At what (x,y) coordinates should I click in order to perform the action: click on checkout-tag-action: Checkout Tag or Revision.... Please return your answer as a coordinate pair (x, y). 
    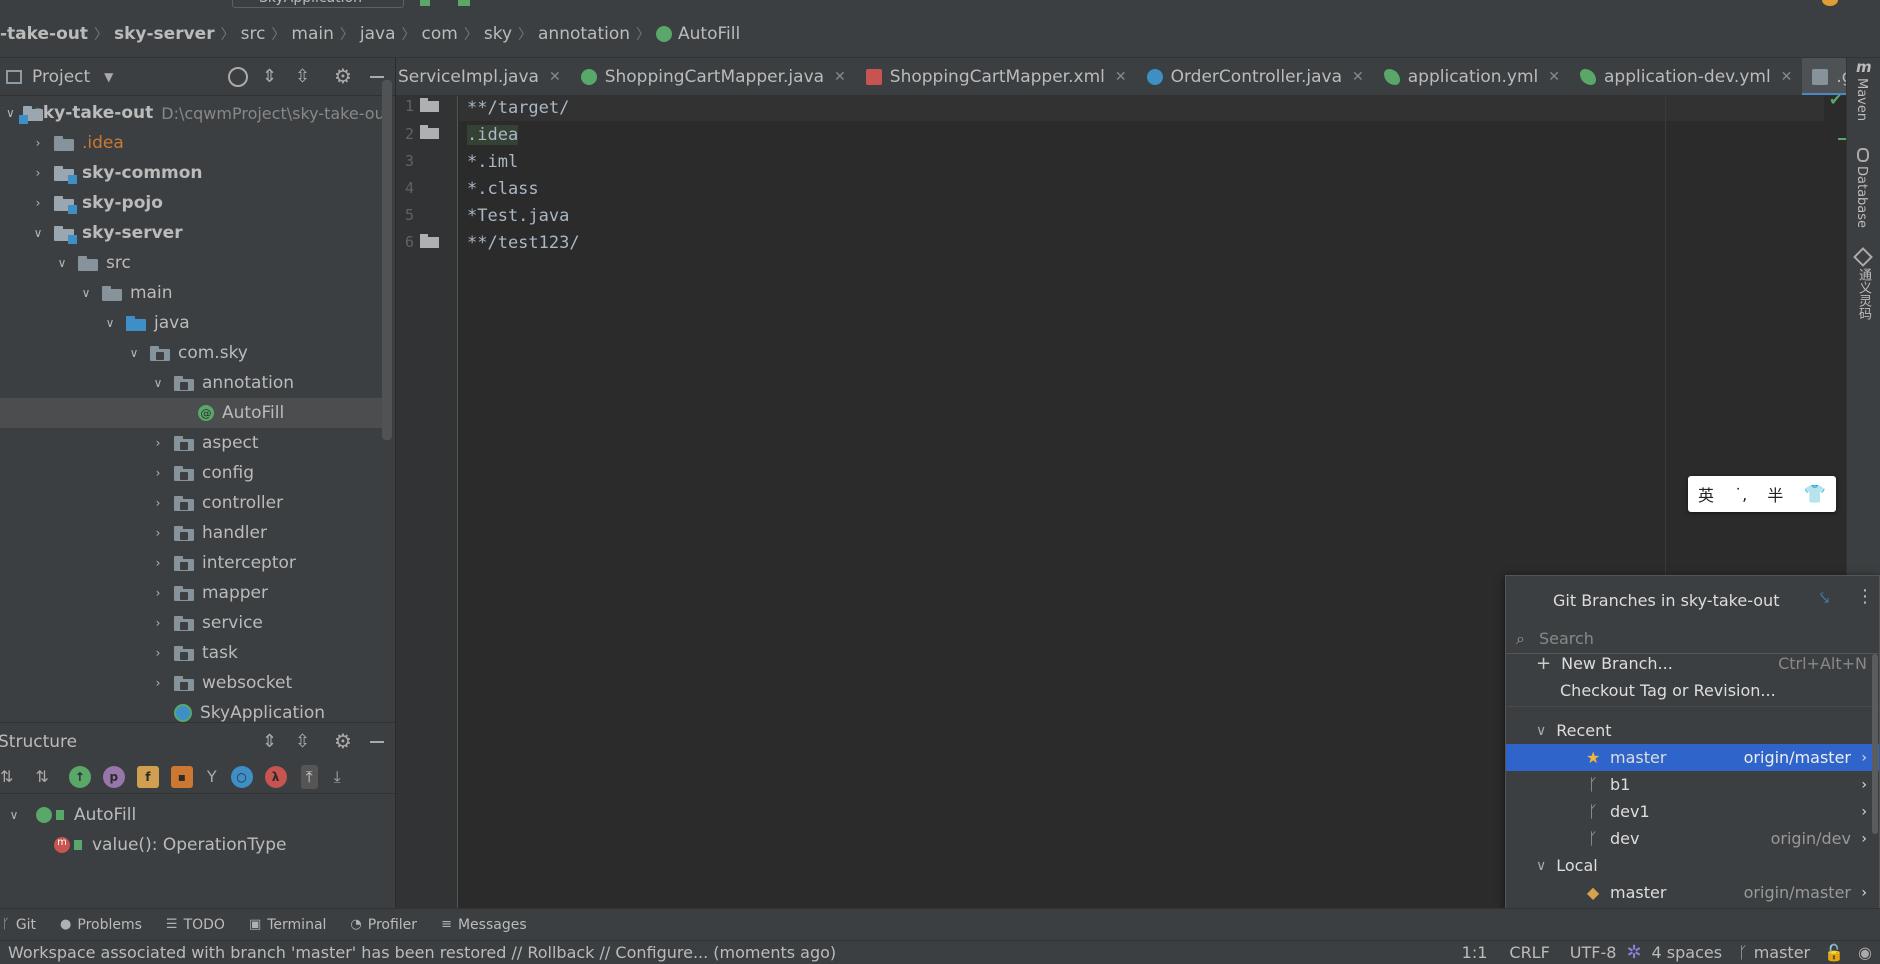
    Looking at the image, I should click on (1692, 690).